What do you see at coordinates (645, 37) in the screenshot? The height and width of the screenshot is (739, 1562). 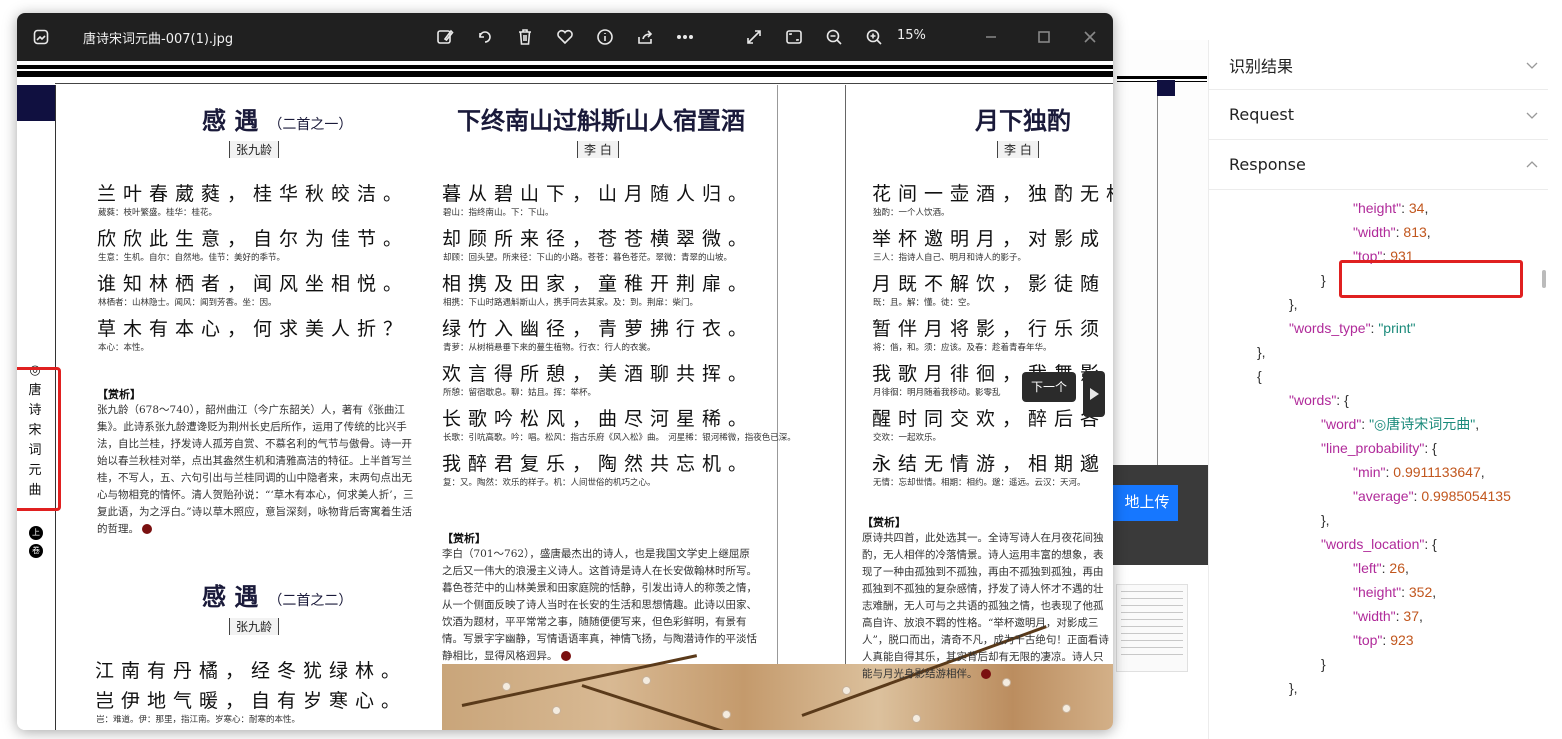 I see `share-icon` at bounding box center [645, 37].